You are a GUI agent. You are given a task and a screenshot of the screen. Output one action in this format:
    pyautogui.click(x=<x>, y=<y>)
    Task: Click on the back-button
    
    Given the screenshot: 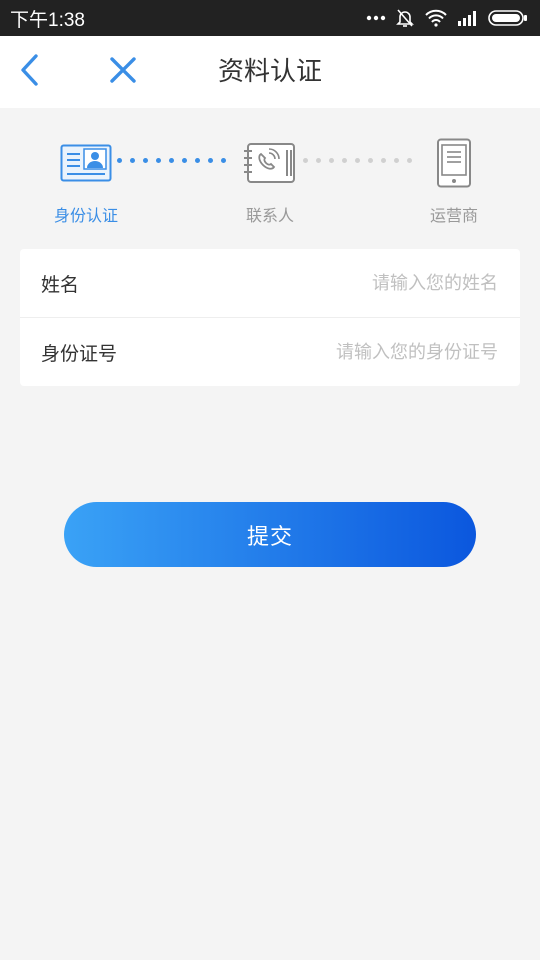 What is the action you would take?
    pyautogui.click(x=30, y=72)
    